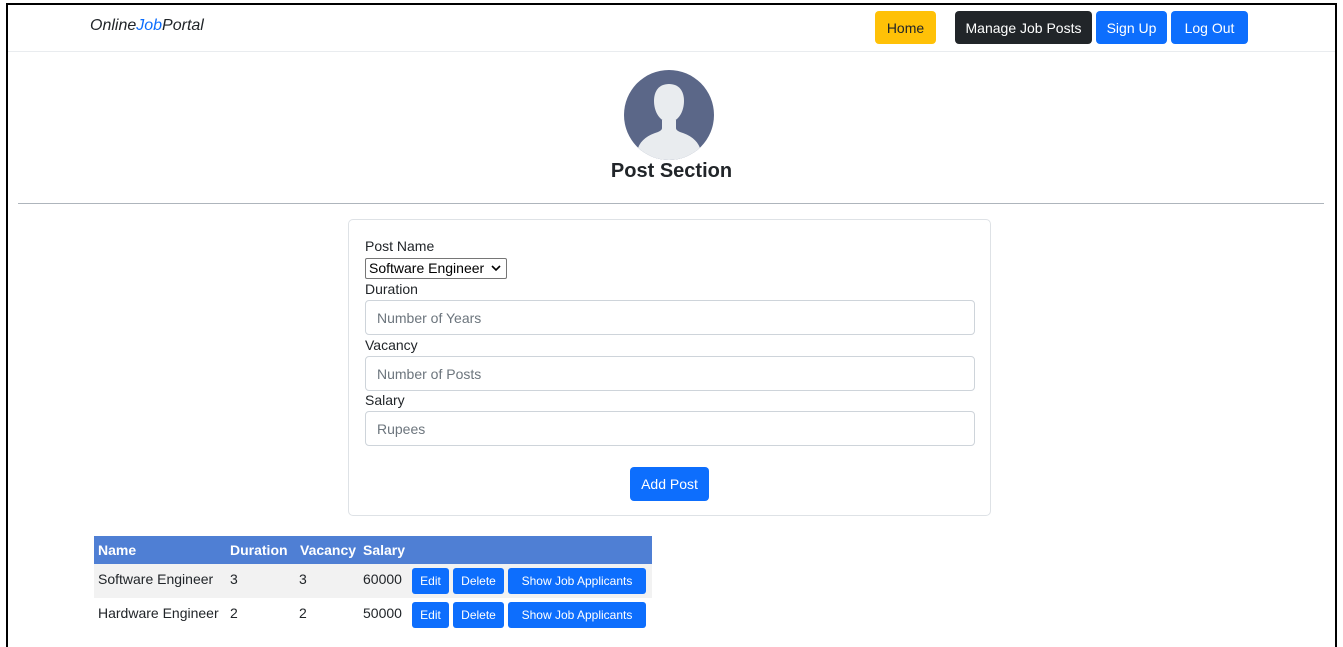 The width and height of the screenshot is (1343, 647). What do you see at coordinates (1131, 27) in the screenshot?
I see `sign-up-button: Sign Up` at bounding box center [1131, 27].